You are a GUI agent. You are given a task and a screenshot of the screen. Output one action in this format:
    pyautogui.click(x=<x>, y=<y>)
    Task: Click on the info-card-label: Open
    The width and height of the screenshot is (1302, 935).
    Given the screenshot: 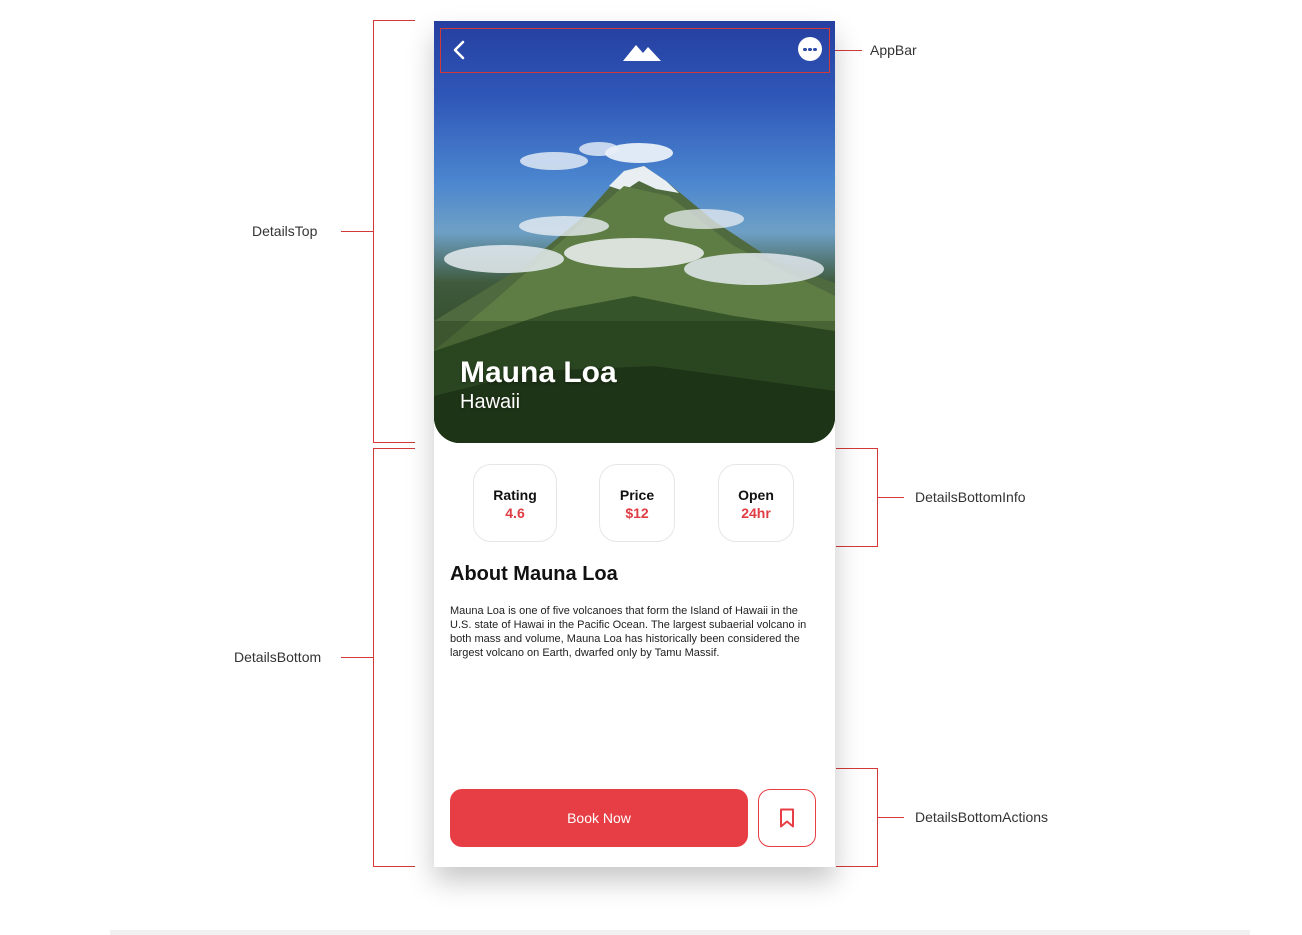 What is the action you would take?
    pyautogui.click(x=756, y=495)
    